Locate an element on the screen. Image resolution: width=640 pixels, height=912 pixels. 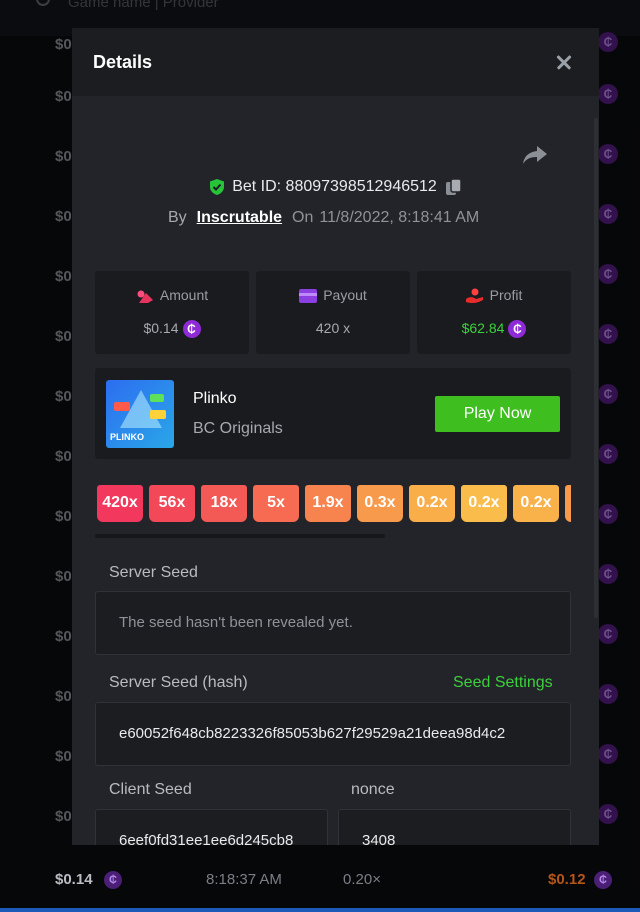
multiplier-tile: 56x is located at coordinates (172, 503).